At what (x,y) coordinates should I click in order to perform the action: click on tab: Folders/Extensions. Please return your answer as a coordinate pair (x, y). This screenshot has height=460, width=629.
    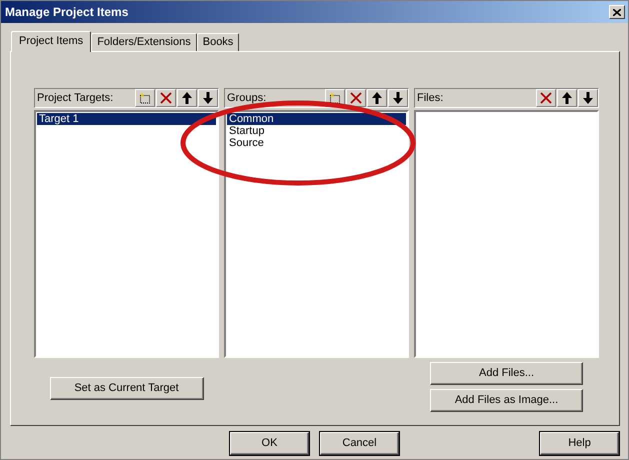
    Looking at the image, I should click on (144, 42).